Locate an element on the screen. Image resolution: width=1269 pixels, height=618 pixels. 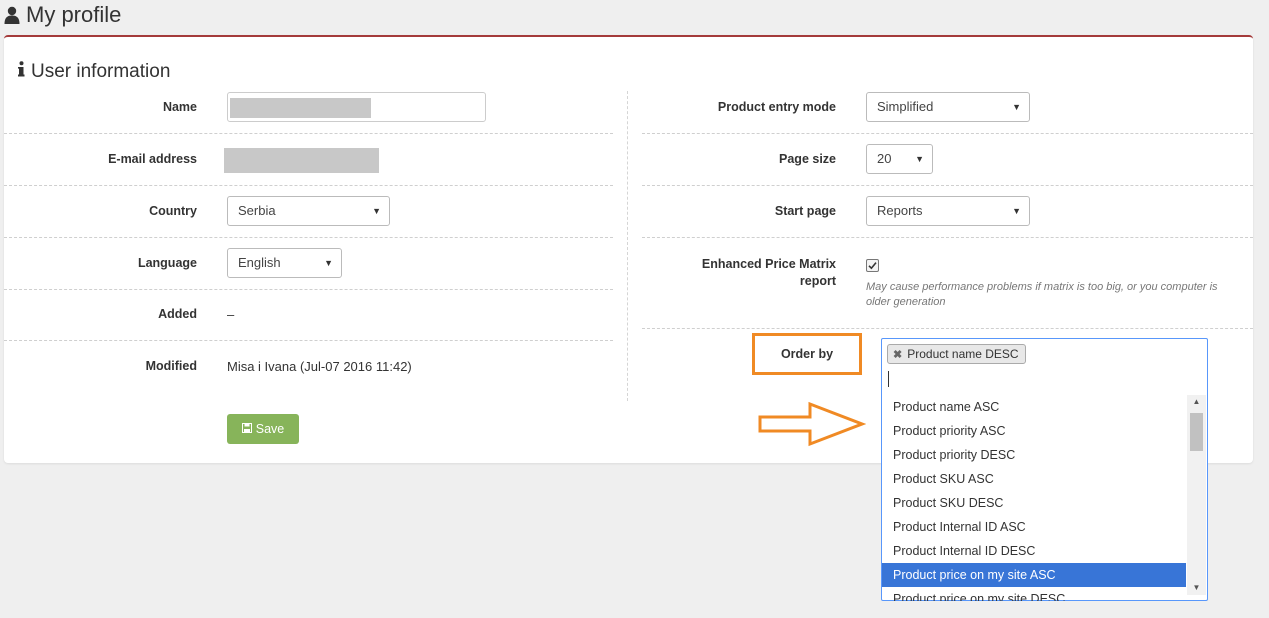
enhanced-label-line2: report is located at coordinates (817, 281).